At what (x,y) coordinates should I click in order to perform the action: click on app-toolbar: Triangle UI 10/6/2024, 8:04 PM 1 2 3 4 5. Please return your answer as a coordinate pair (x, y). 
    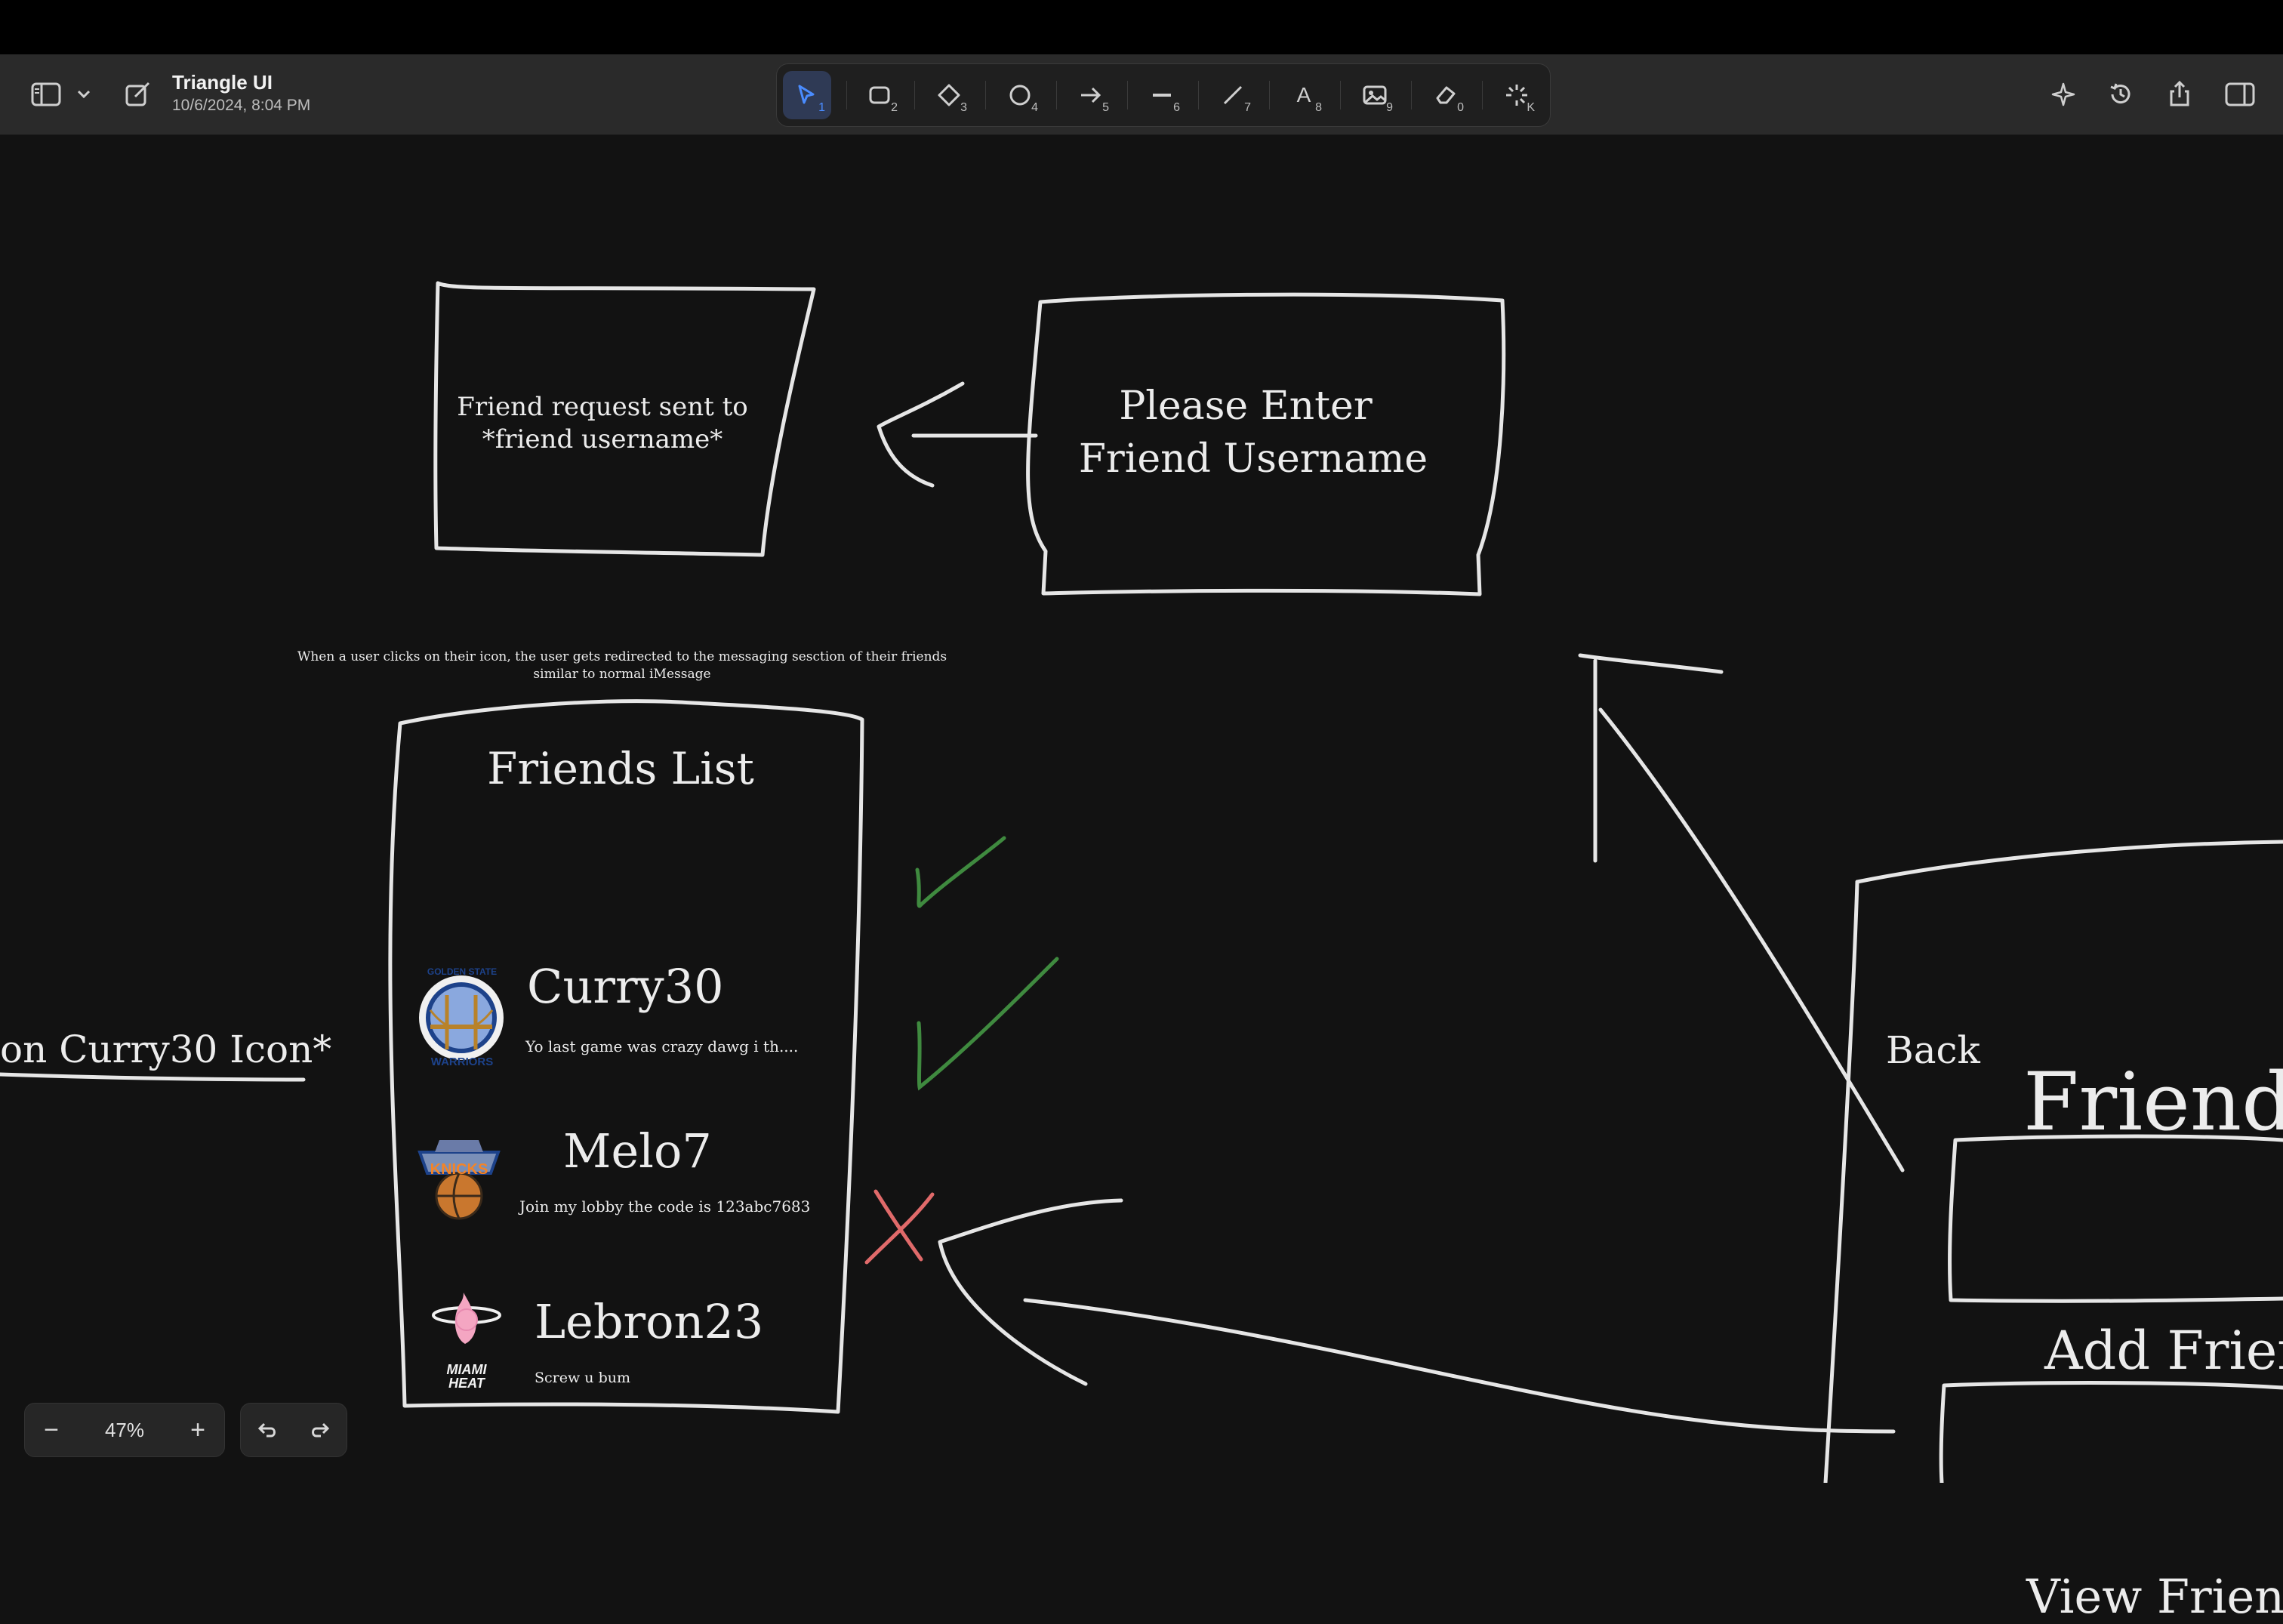
    Looking at the image, I should click on (1141, 95).